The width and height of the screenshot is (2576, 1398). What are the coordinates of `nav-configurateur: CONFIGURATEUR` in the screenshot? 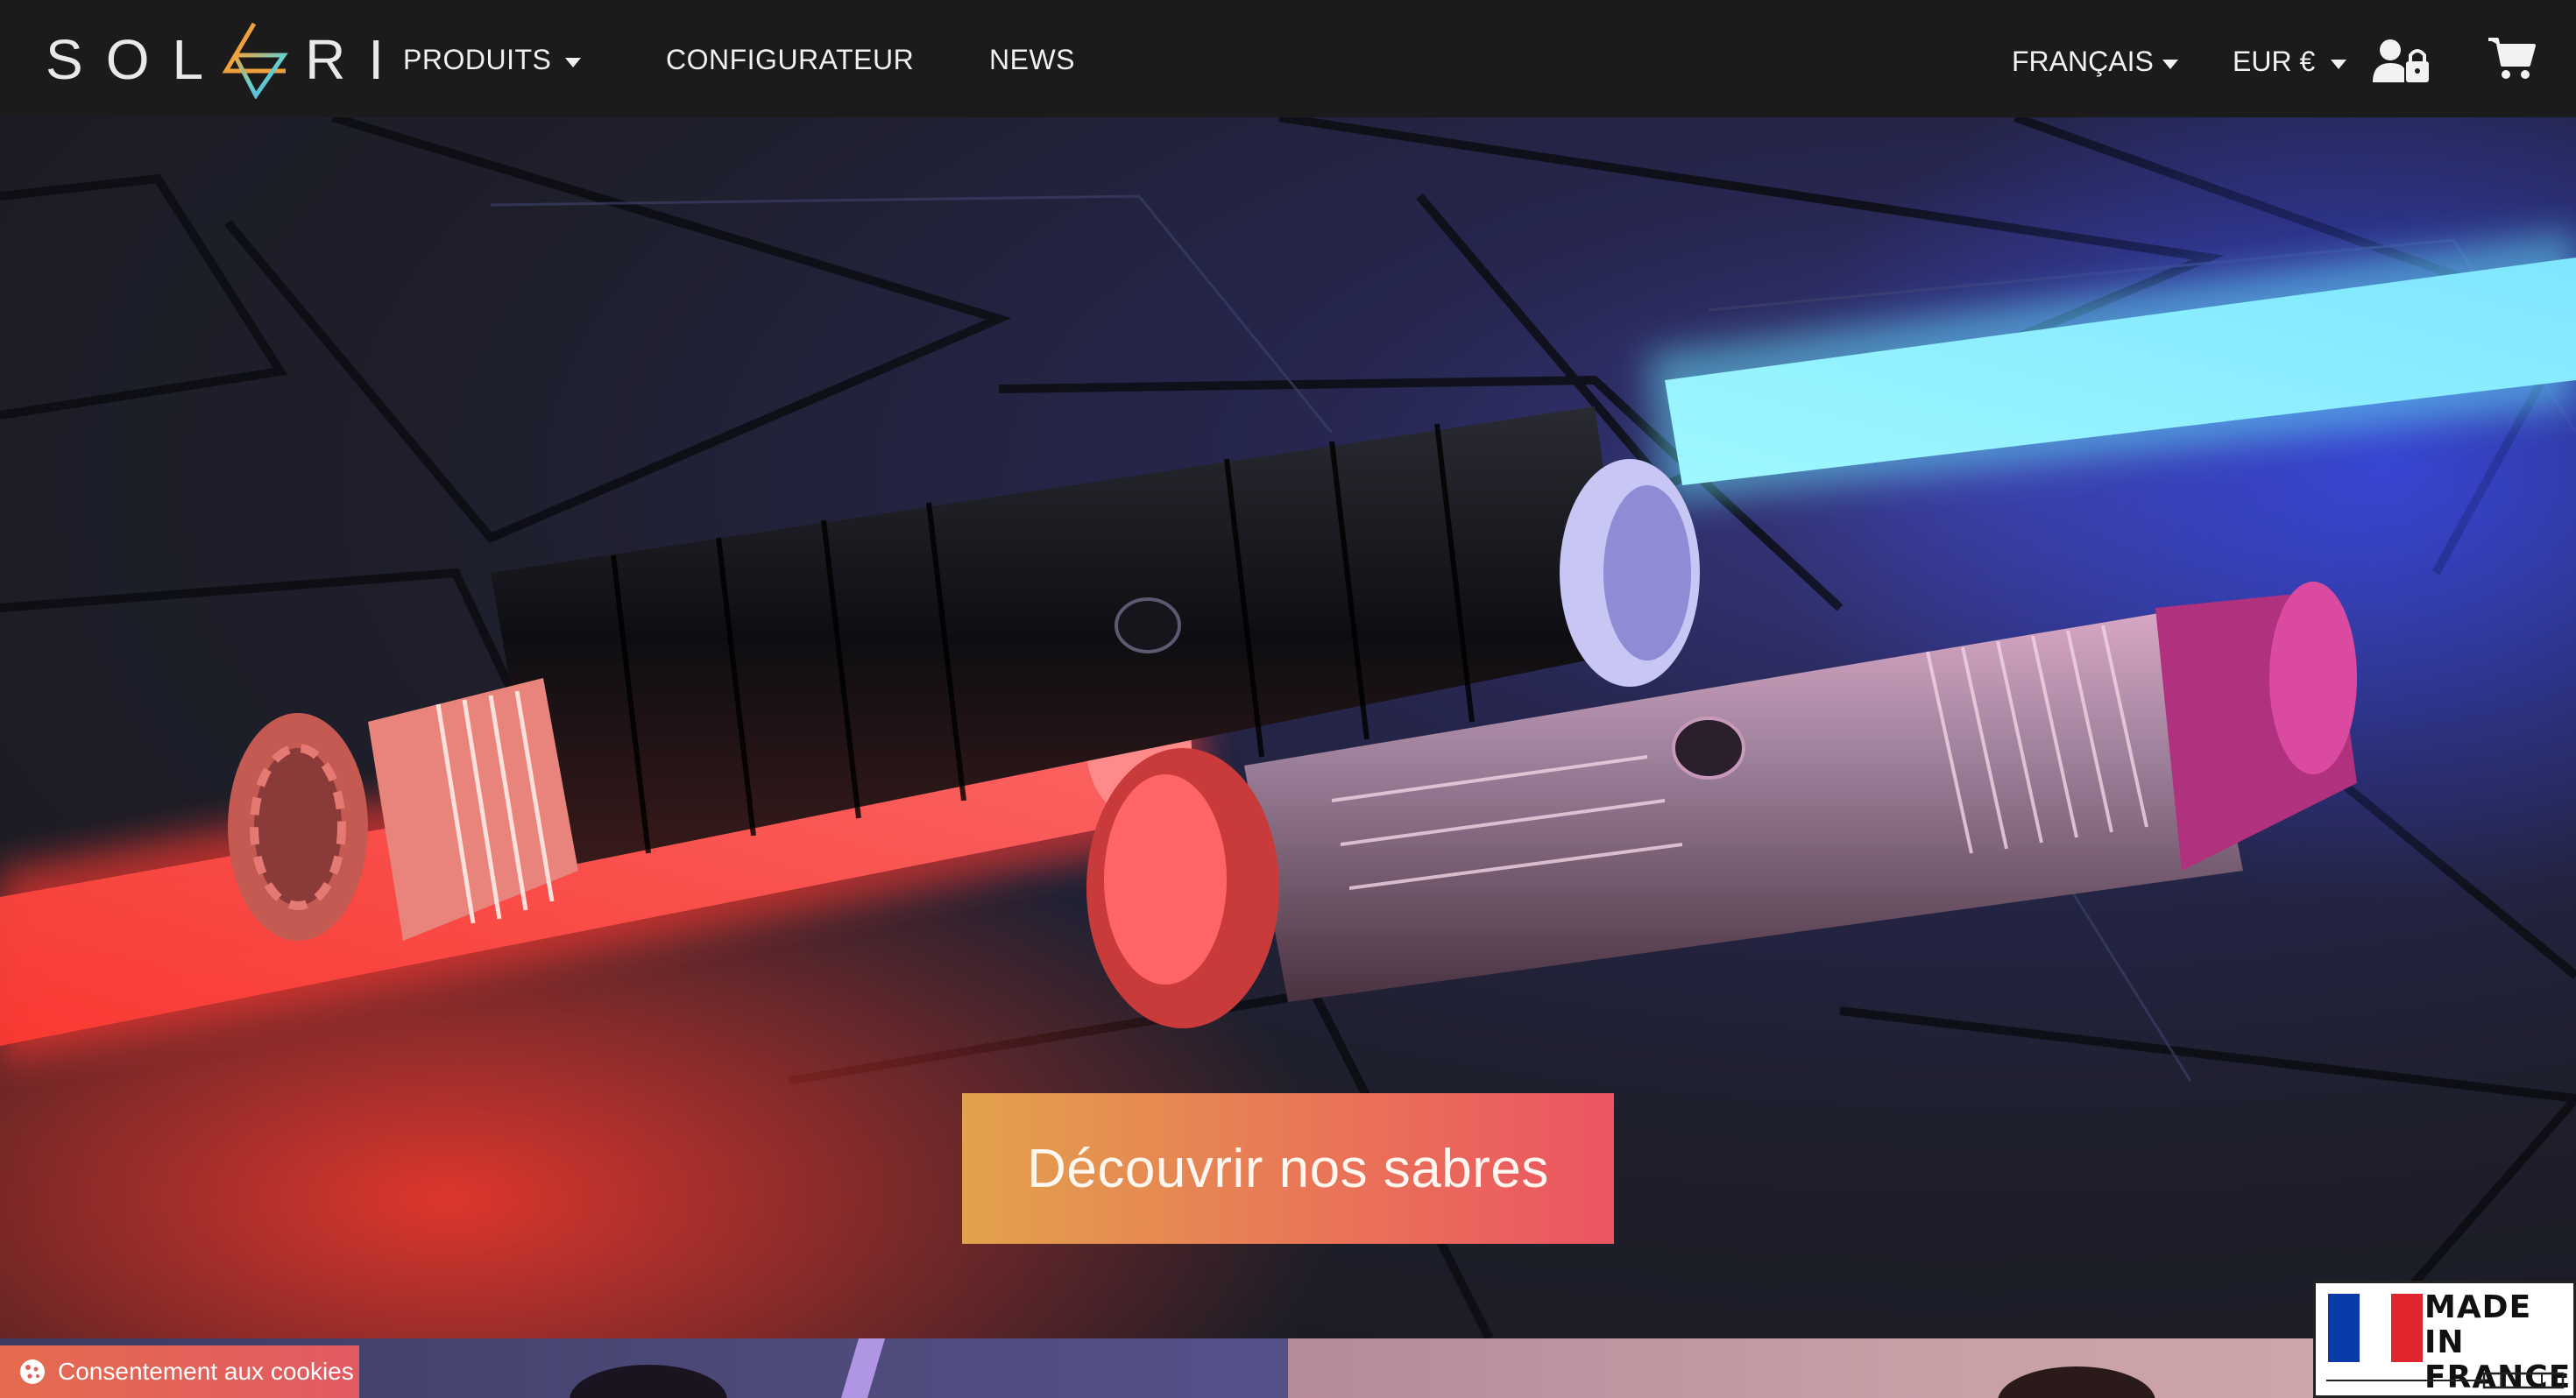 It's located at (790, 60).